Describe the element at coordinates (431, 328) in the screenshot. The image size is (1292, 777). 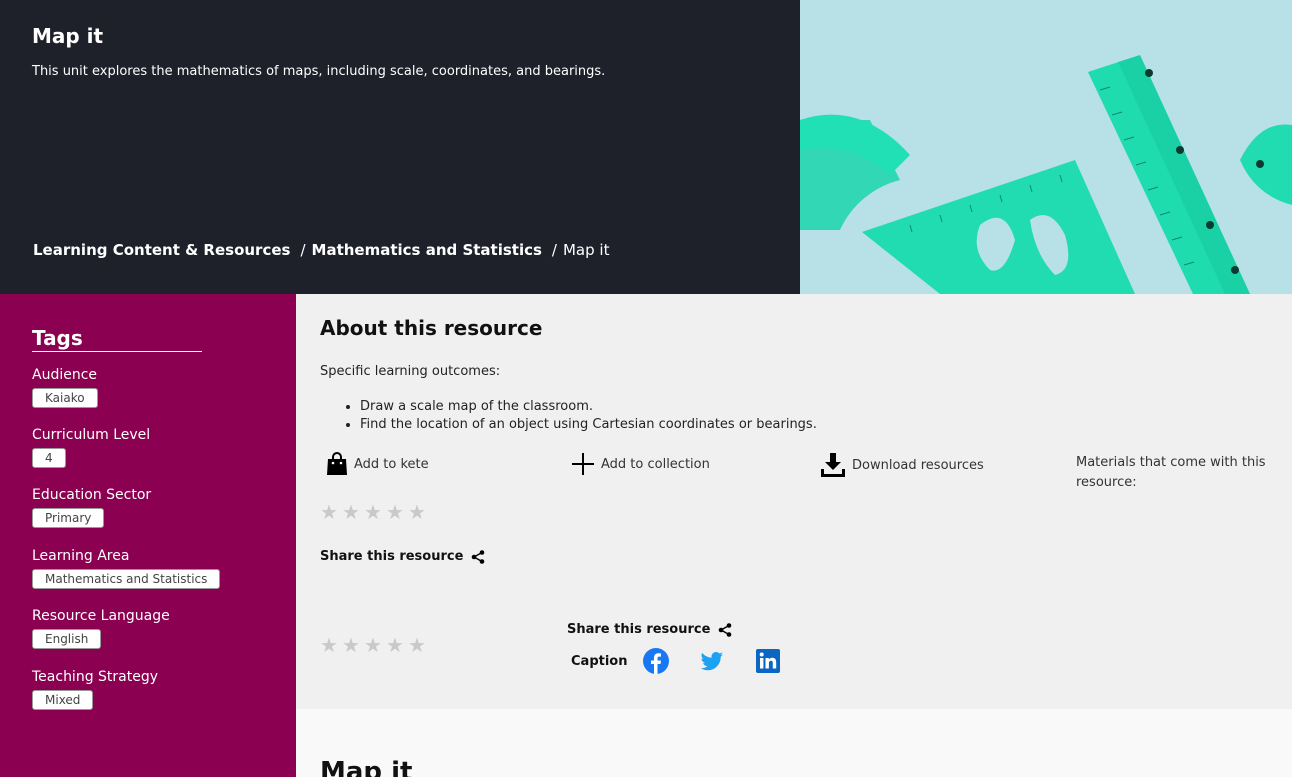
I see `about-heading: About this resource` at that location.